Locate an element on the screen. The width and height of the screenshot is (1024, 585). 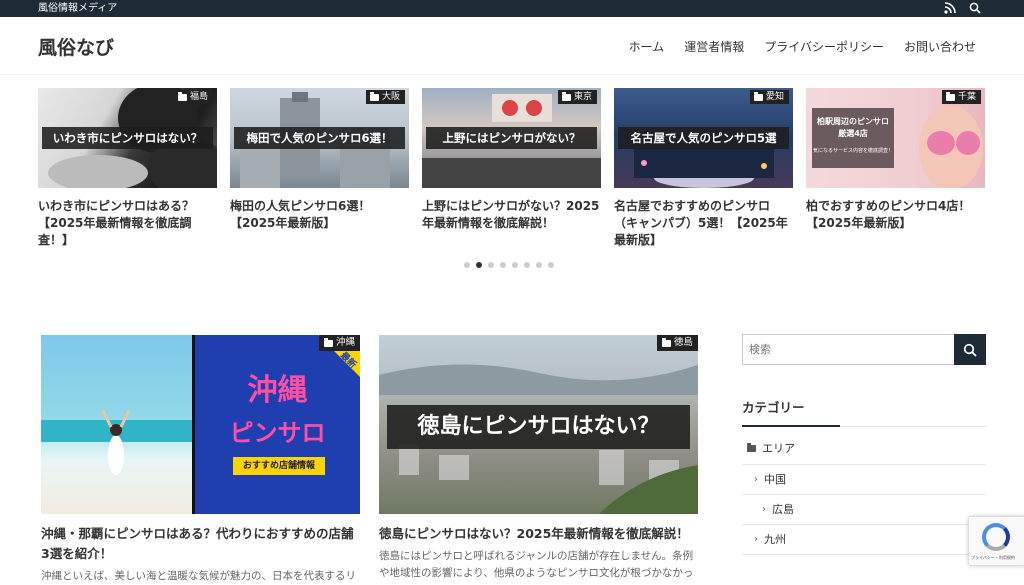
recaptcha-text: プライバシー・利用規約 is located at coordinates (993, 558).